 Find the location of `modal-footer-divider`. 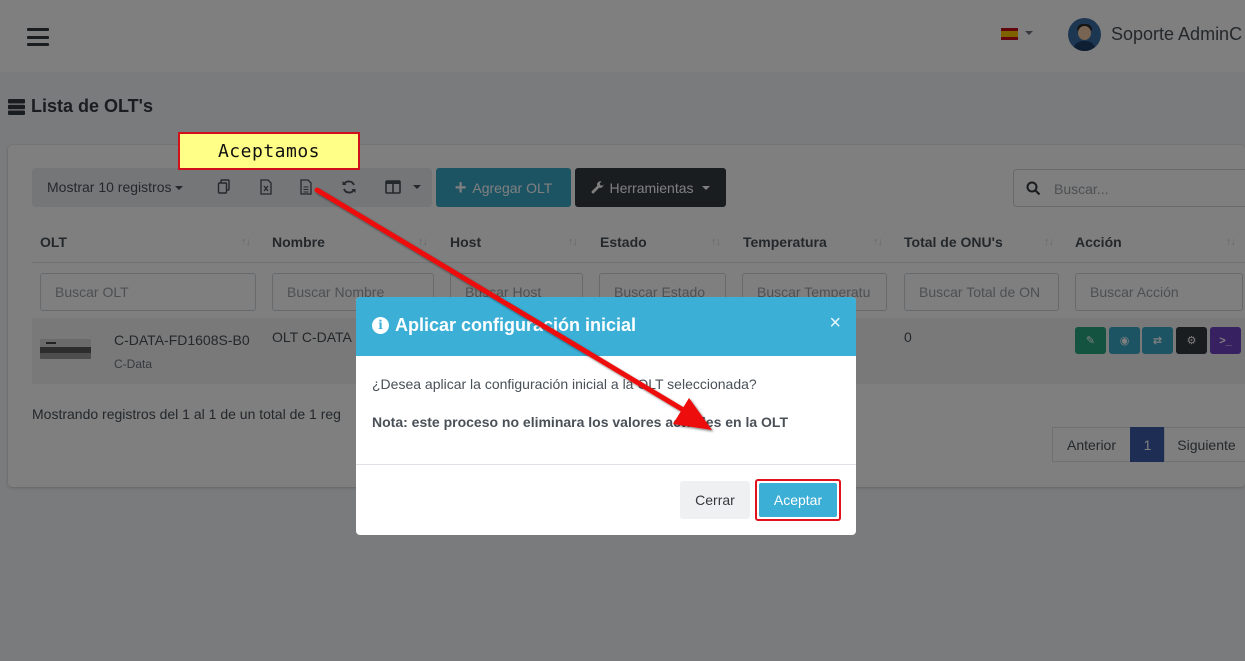

modal-footer-divider is located at coordinates (606, 464).